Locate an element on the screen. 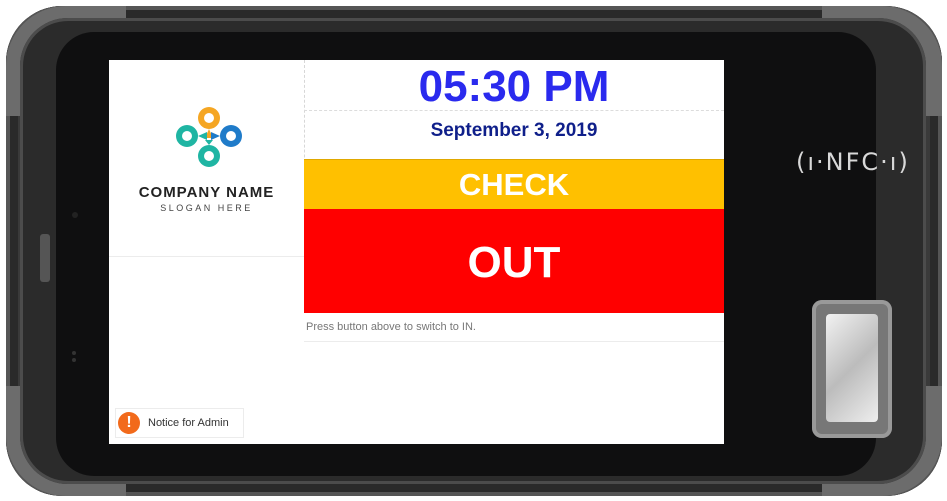  company-logo-icon is located at coordinates (209, 137).